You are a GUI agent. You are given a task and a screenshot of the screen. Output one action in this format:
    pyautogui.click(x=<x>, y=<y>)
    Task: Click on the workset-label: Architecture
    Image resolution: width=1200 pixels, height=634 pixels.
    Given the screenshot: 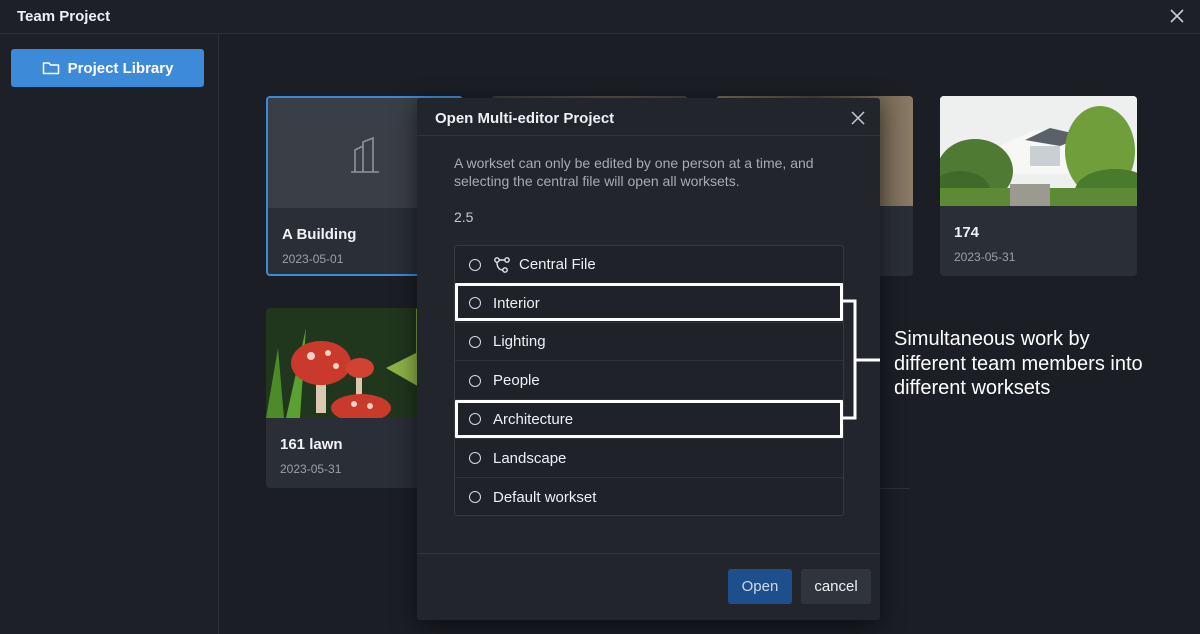 What is the action you would take?
    pyautogui.click(x=533, y=419)
    